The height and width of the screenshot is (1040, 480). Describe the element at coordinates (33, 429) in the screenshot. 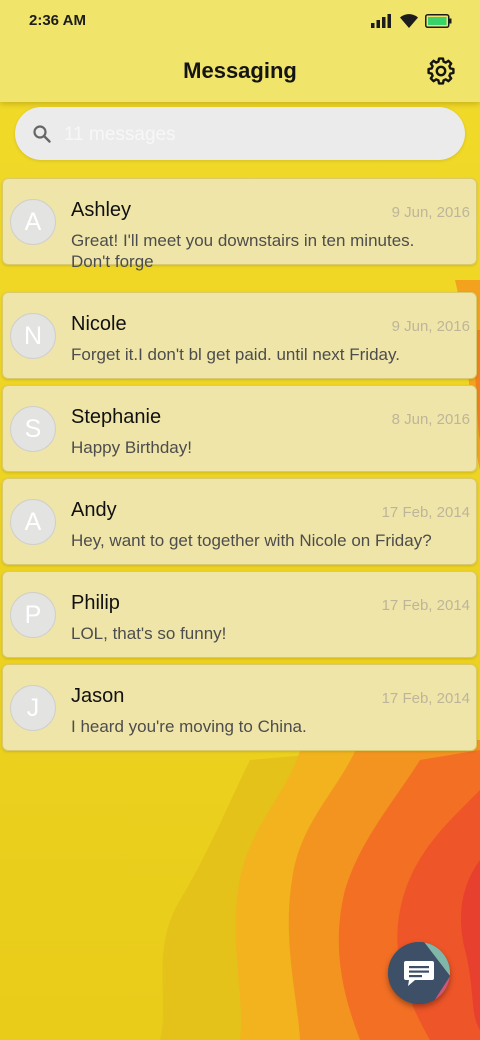

I see `avatar: S` at that location.